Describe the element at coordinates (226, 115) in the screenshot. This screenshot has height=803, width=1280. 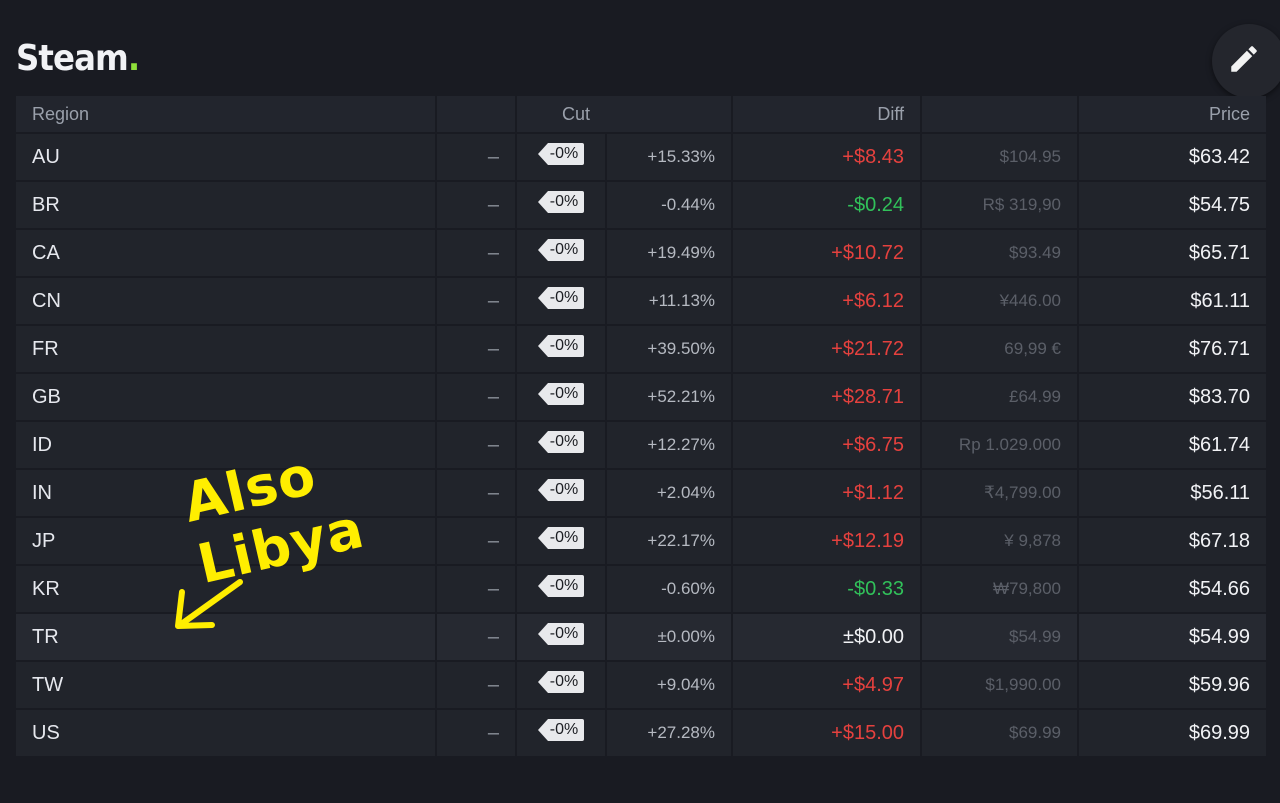
I see `col-header-region: Region` at that location.